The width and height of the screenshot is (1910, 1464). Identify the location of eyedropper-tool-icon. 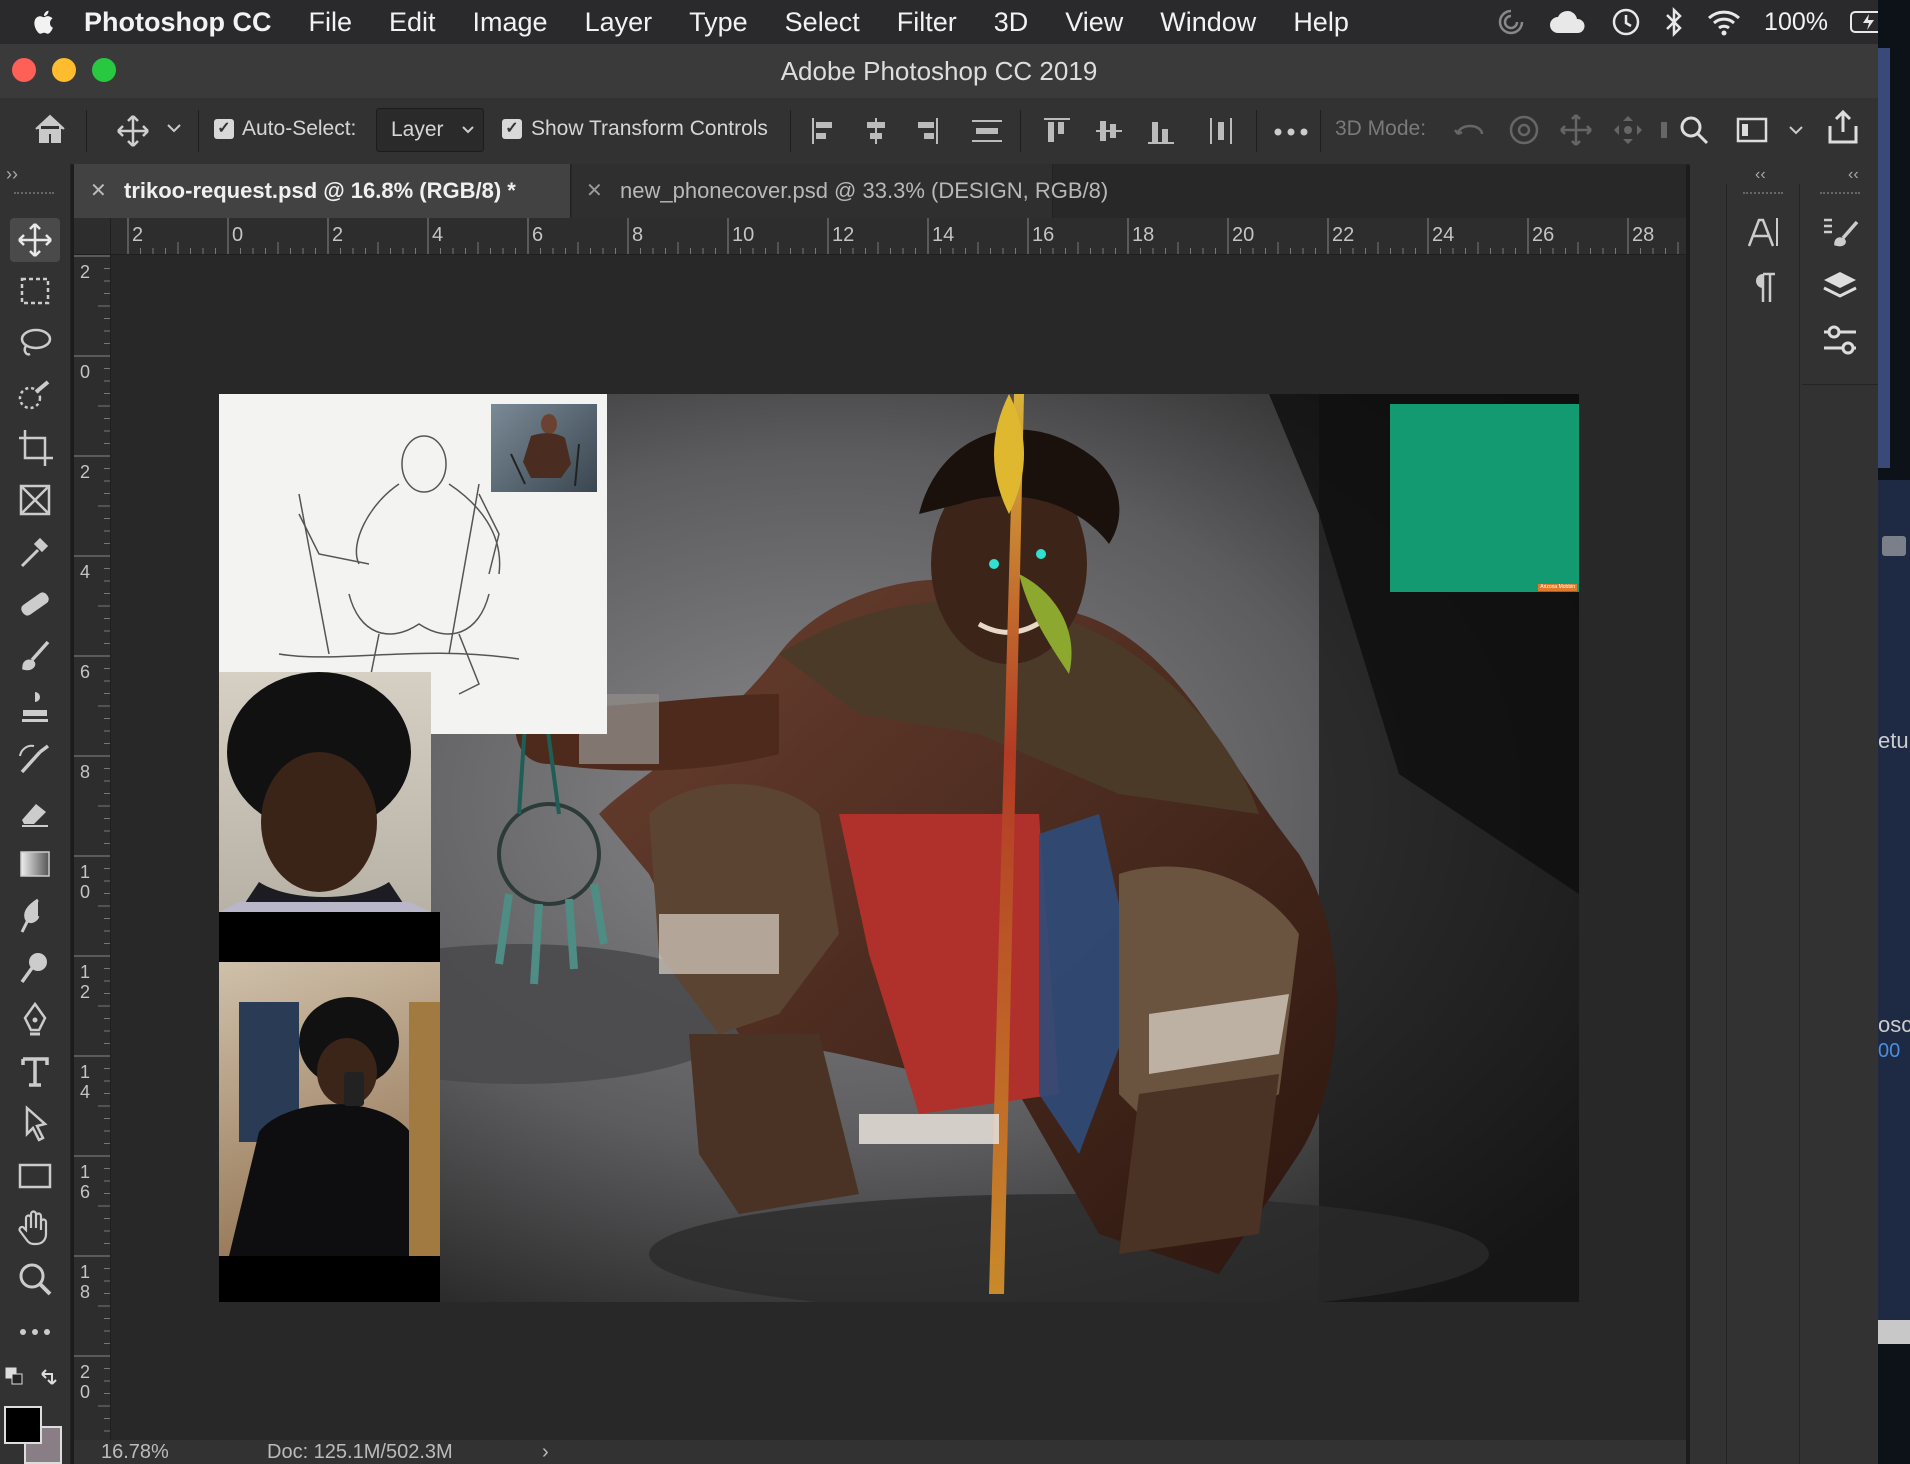
(35, 552).